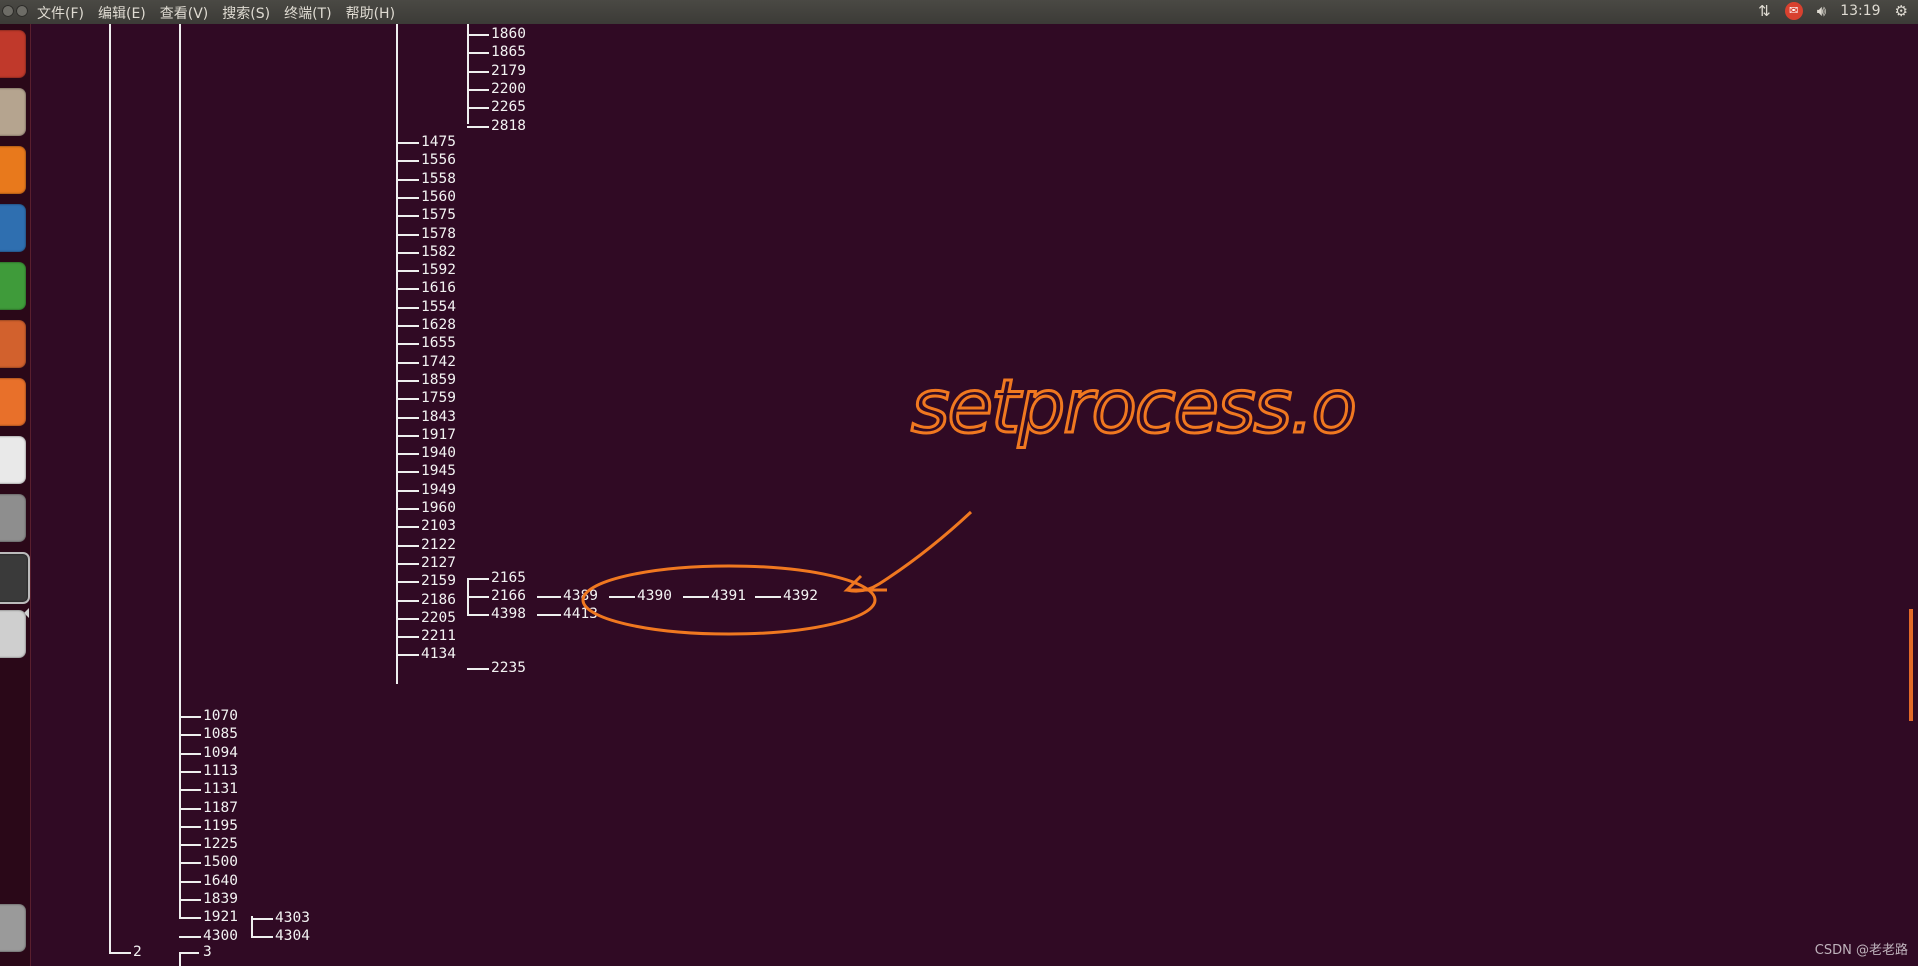 The image size is (1918, 966). I want to click on writer-icon, so click(13, 228).